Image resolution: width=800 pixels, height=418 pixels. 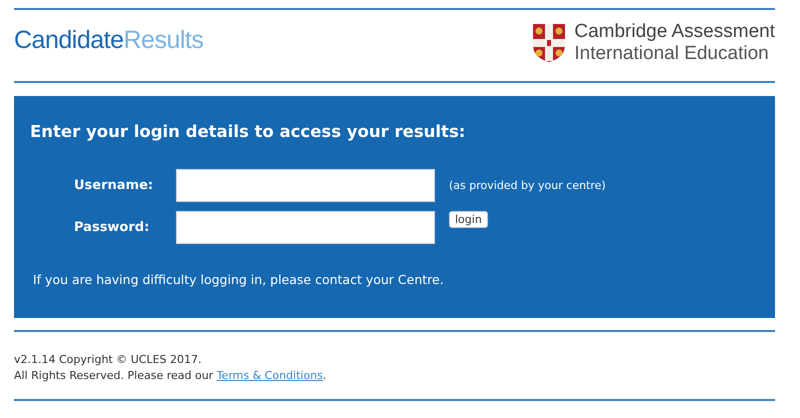 What do you see at coordinates (305, 227) in the screenshot?
I see `password-field` at bounding box center [305, 227].